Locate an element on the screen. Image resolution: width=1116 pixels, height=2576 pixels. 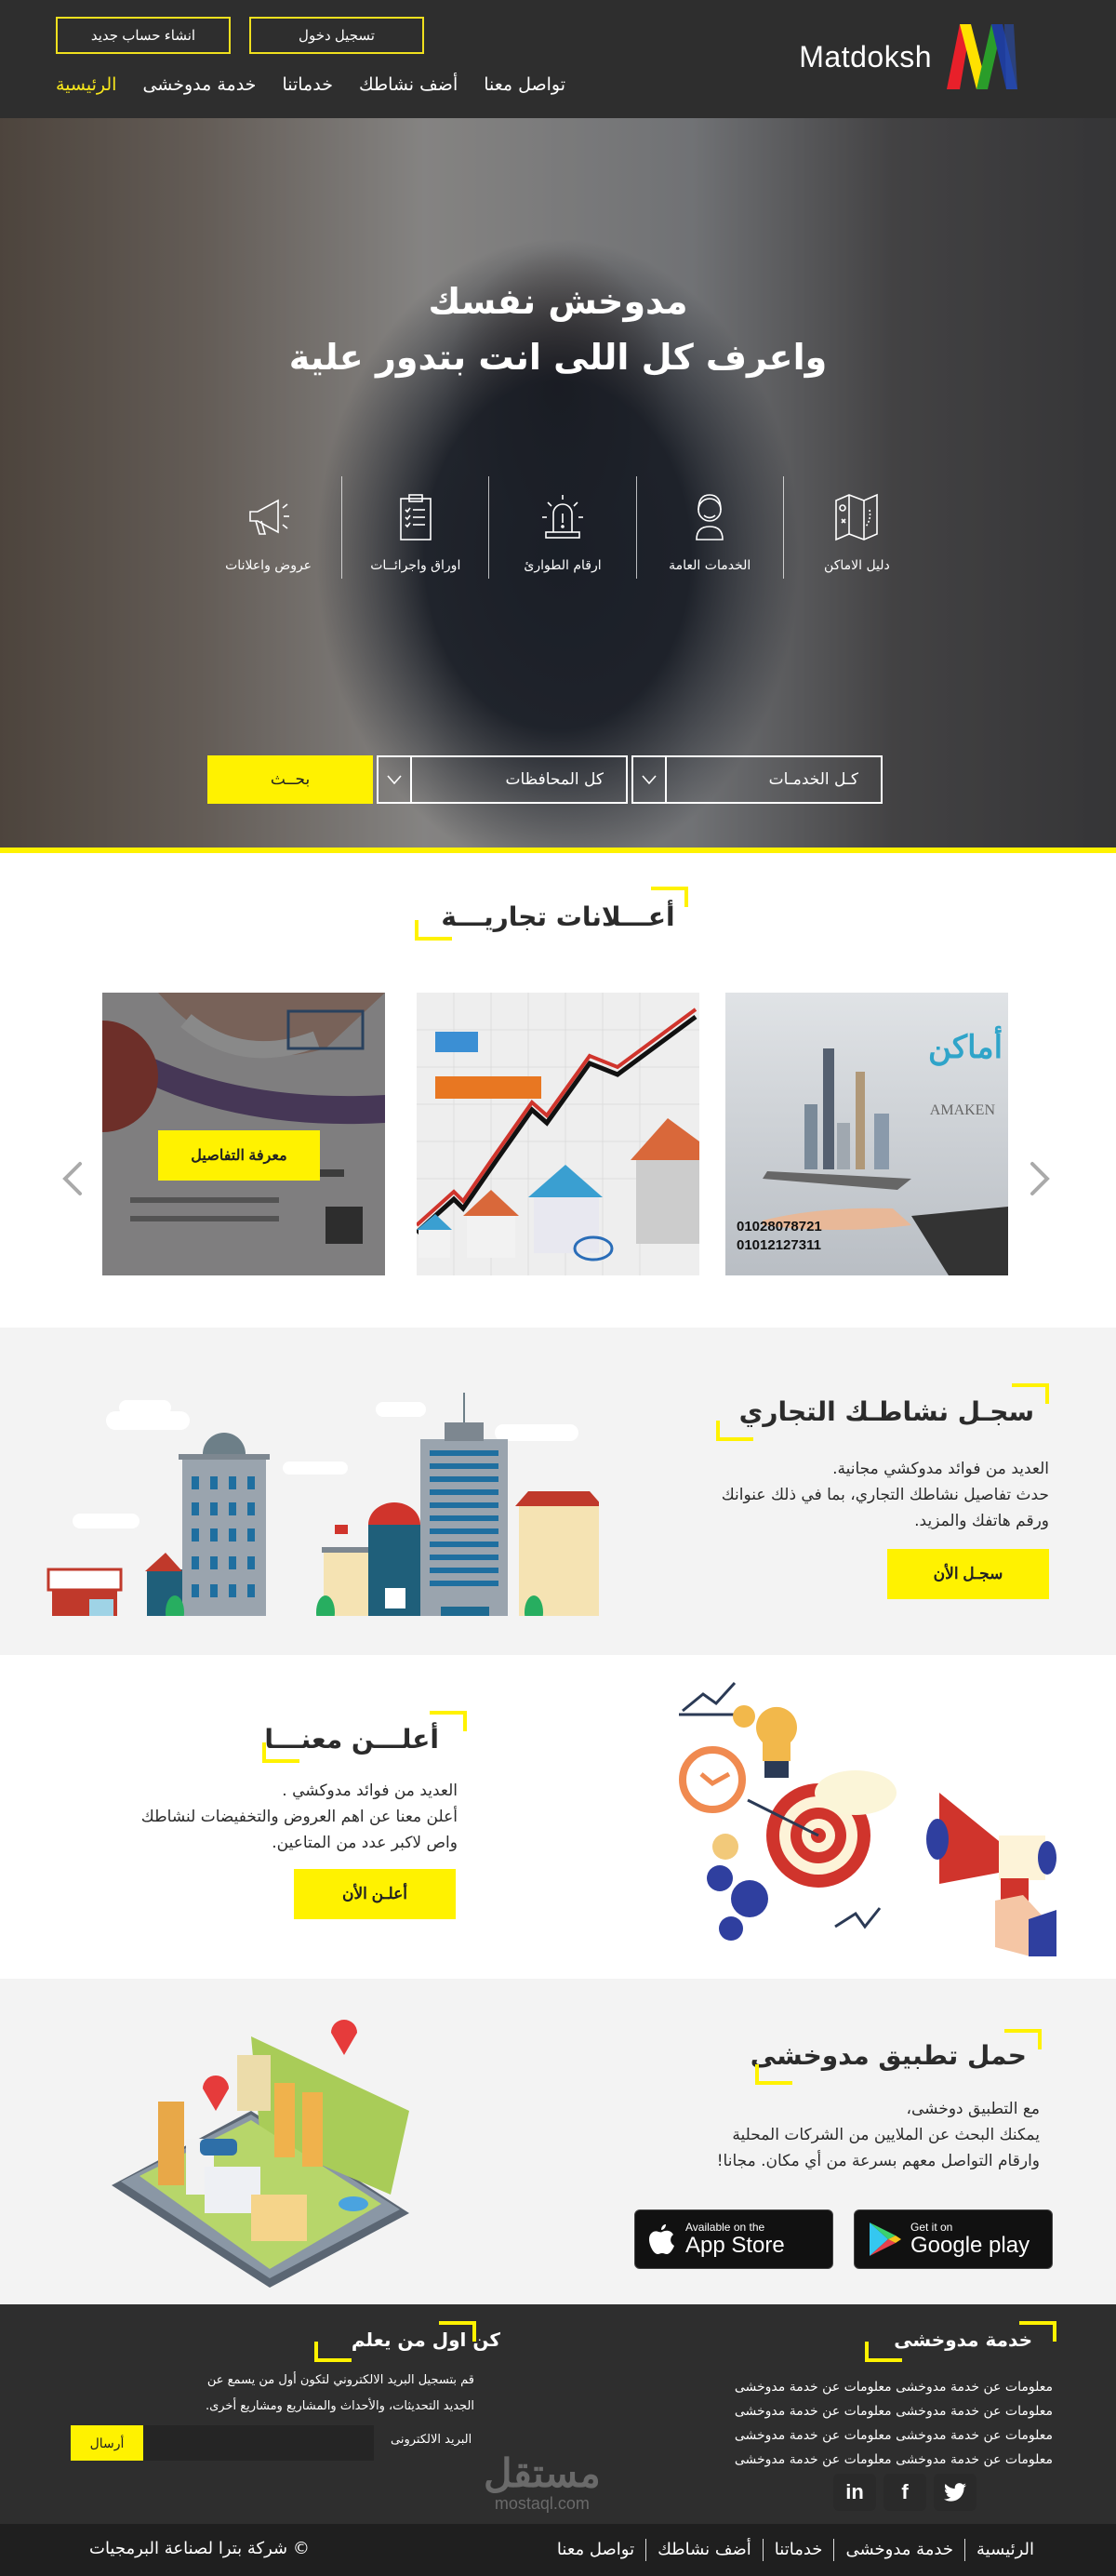
amaken-phones: 01028078721 01012127311 is located at coordinates (779, 1236).